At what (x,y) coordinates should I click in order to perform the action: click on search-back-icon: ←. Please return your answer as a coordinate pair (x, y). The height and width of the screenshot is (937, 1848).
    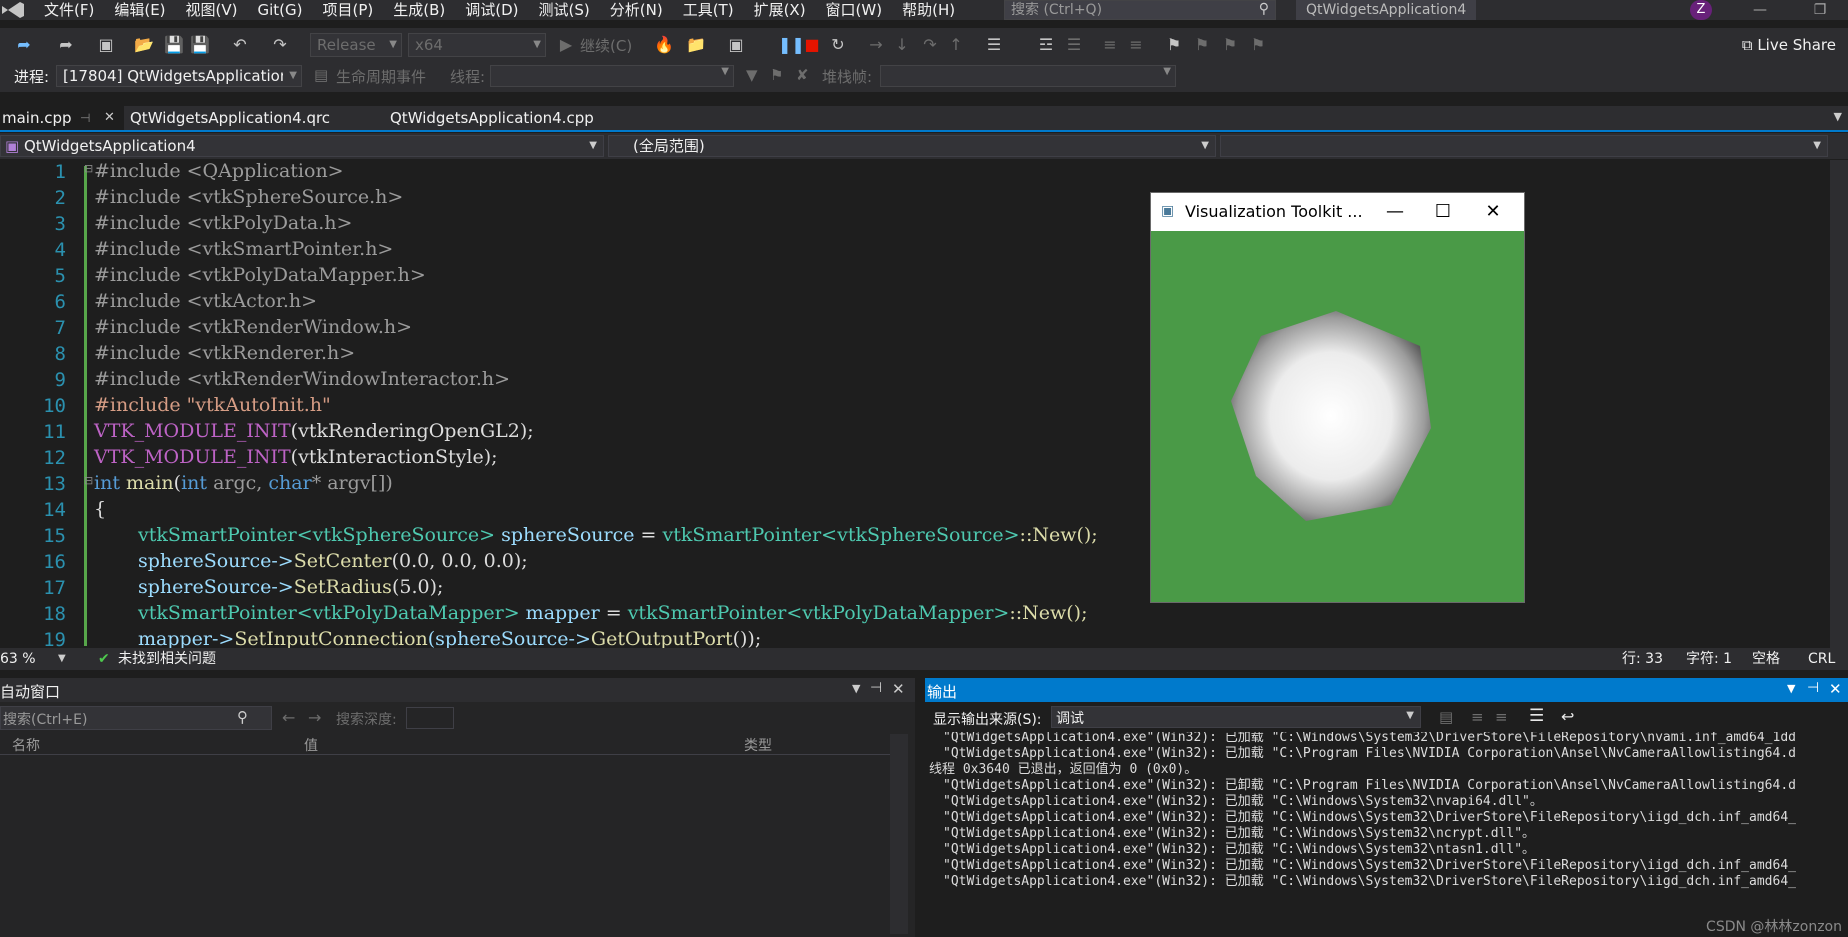
    Looking at the image, I should click on (288, 717).